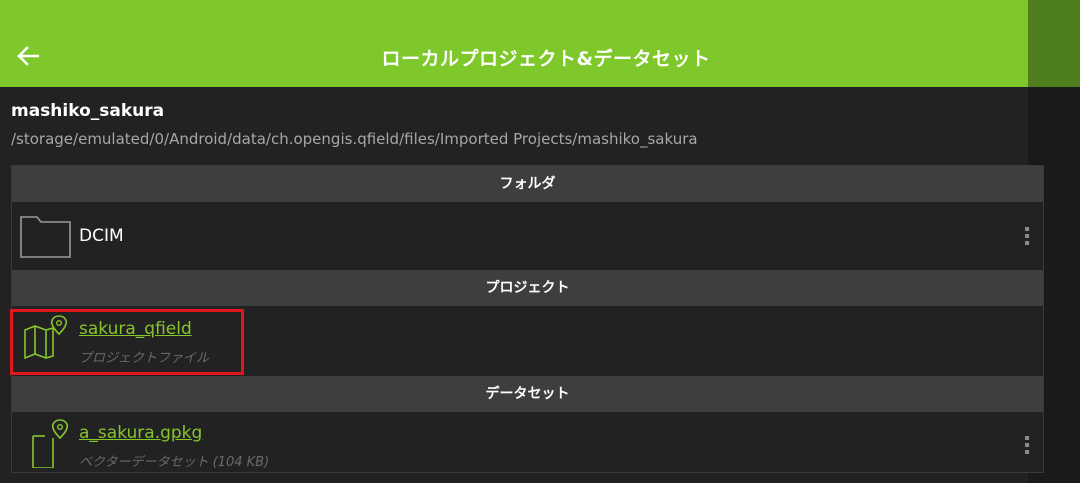  I want to click on list-item-folder: DCIM, so click(527, 236).